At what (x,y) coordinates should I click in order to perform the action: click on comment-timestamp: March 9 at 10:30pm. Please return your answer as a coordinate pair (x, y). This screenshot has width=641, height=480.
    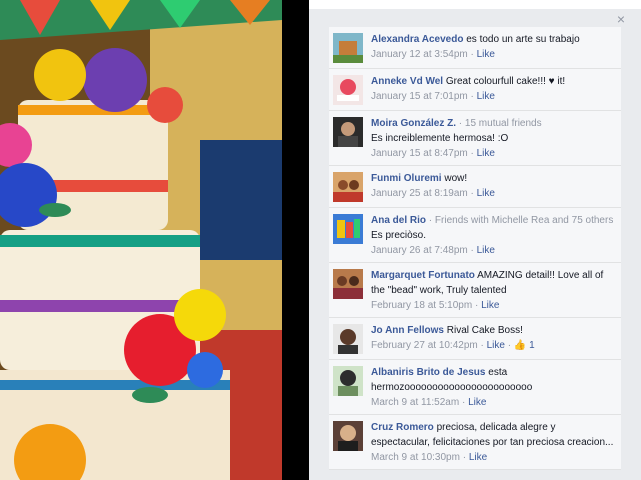
    Looking at the image, I should click on (415, 457).